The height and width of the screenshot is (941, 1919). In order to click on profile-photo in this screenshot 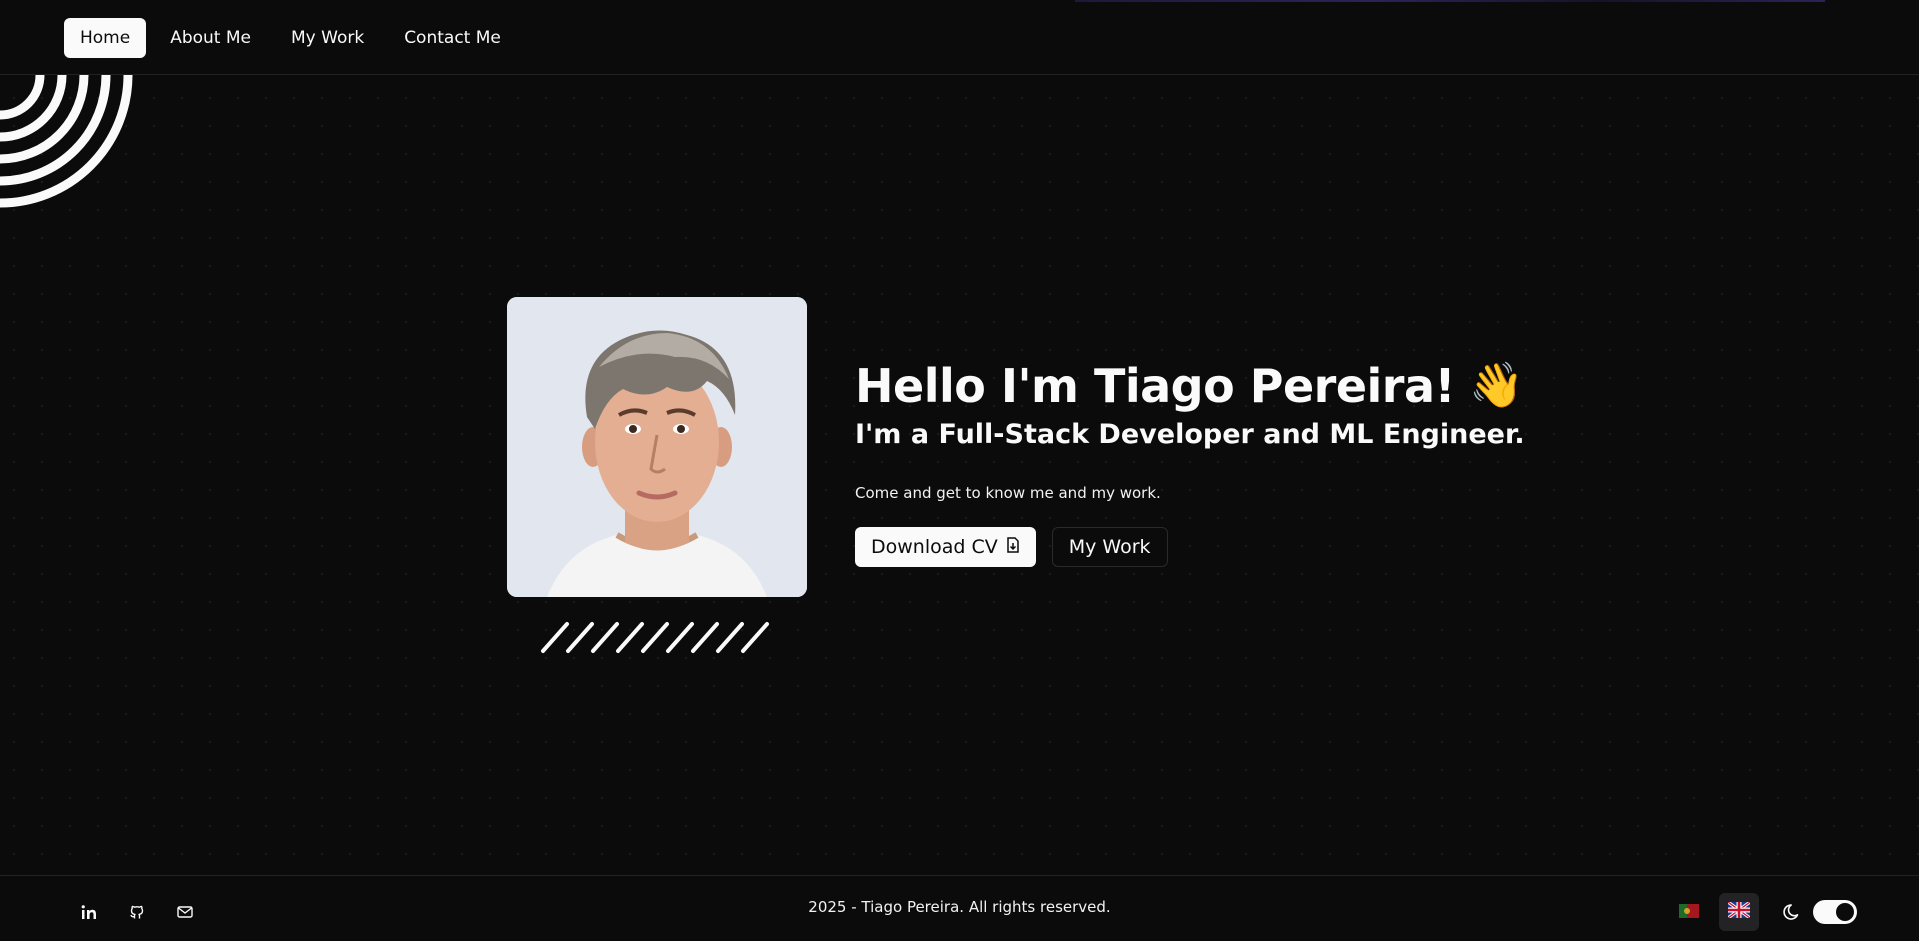, I will do `click(657, 447)`.